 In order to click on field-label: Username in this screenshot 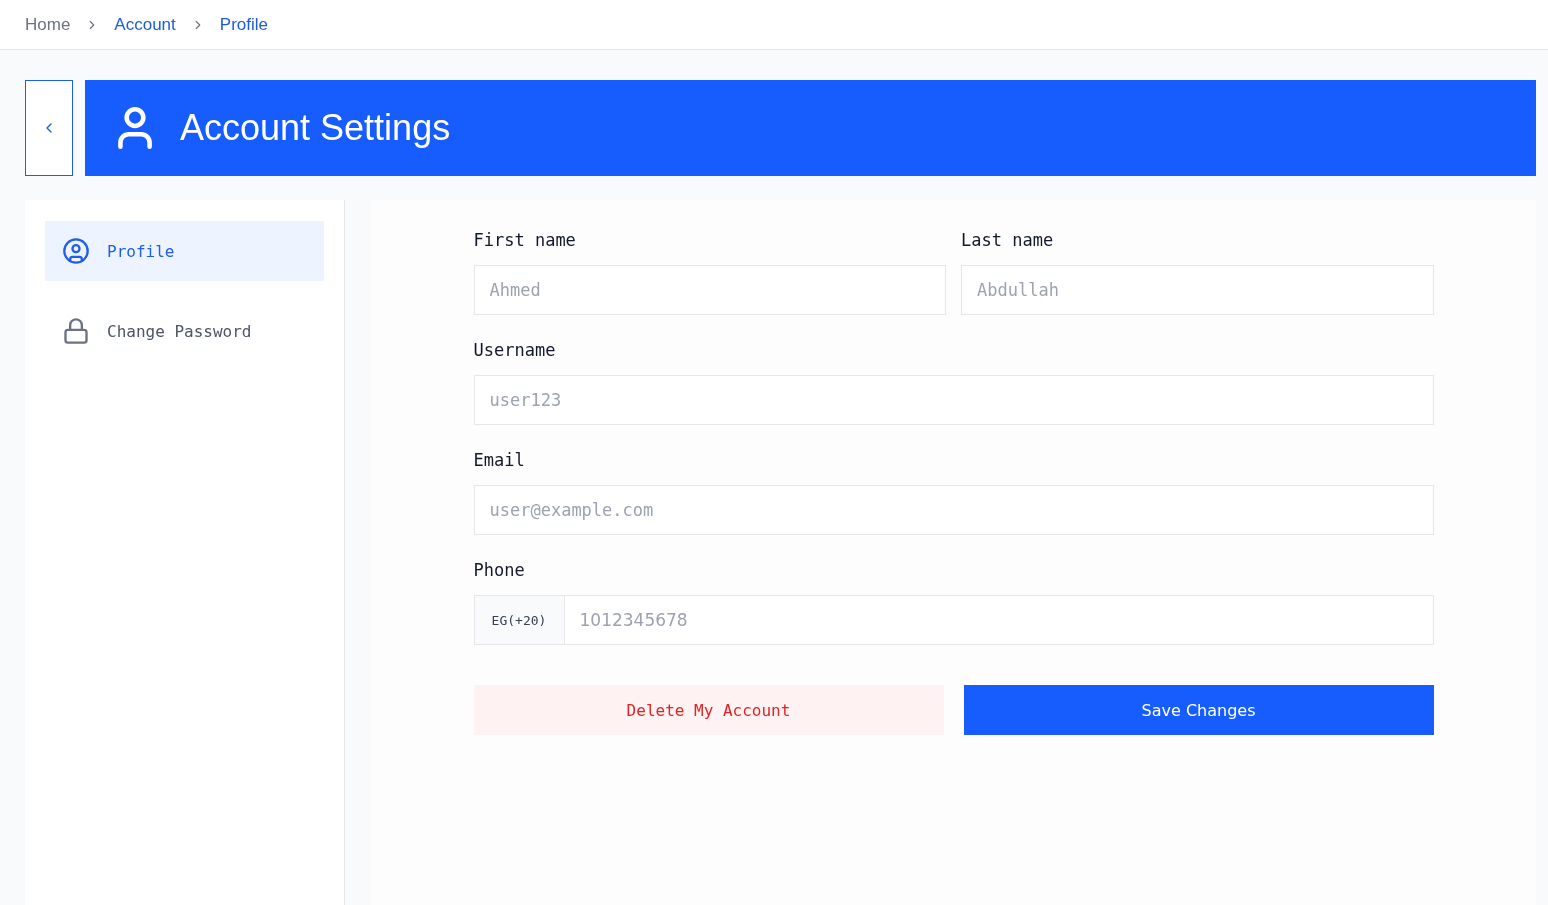, I will do `click(514, 350)`.